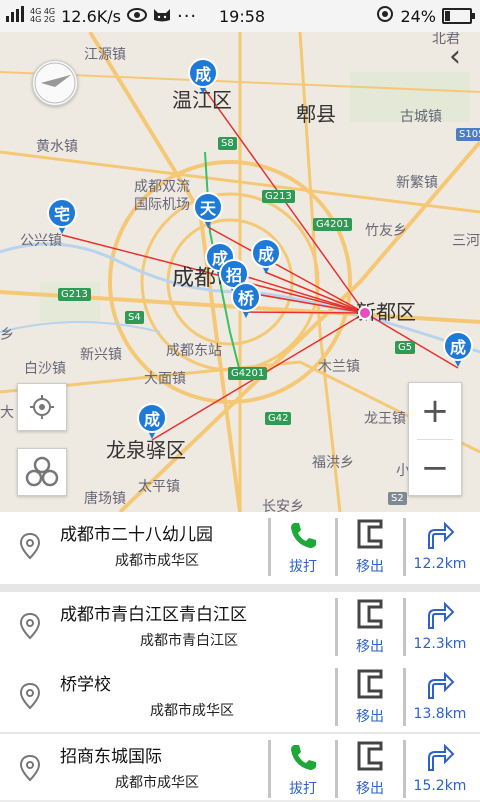 Image resolution: width=480 pixels, height=802 pixels. Describe the element at coordinates (385, 419) in the screenshot. I see `map-label-longwang: 龙王镇` at that location.